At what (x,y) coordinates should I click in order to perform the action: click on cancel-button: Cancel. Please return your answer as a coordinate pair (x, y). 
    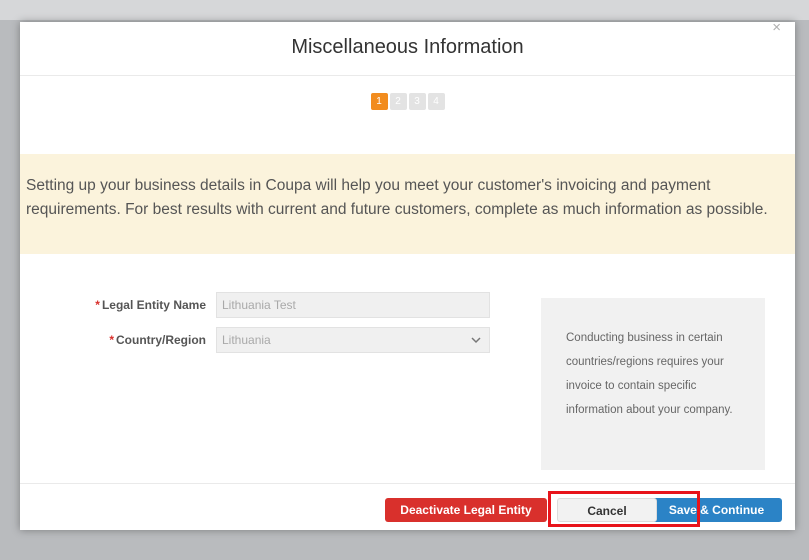
    Looking at the image, I should click on (607, 510).